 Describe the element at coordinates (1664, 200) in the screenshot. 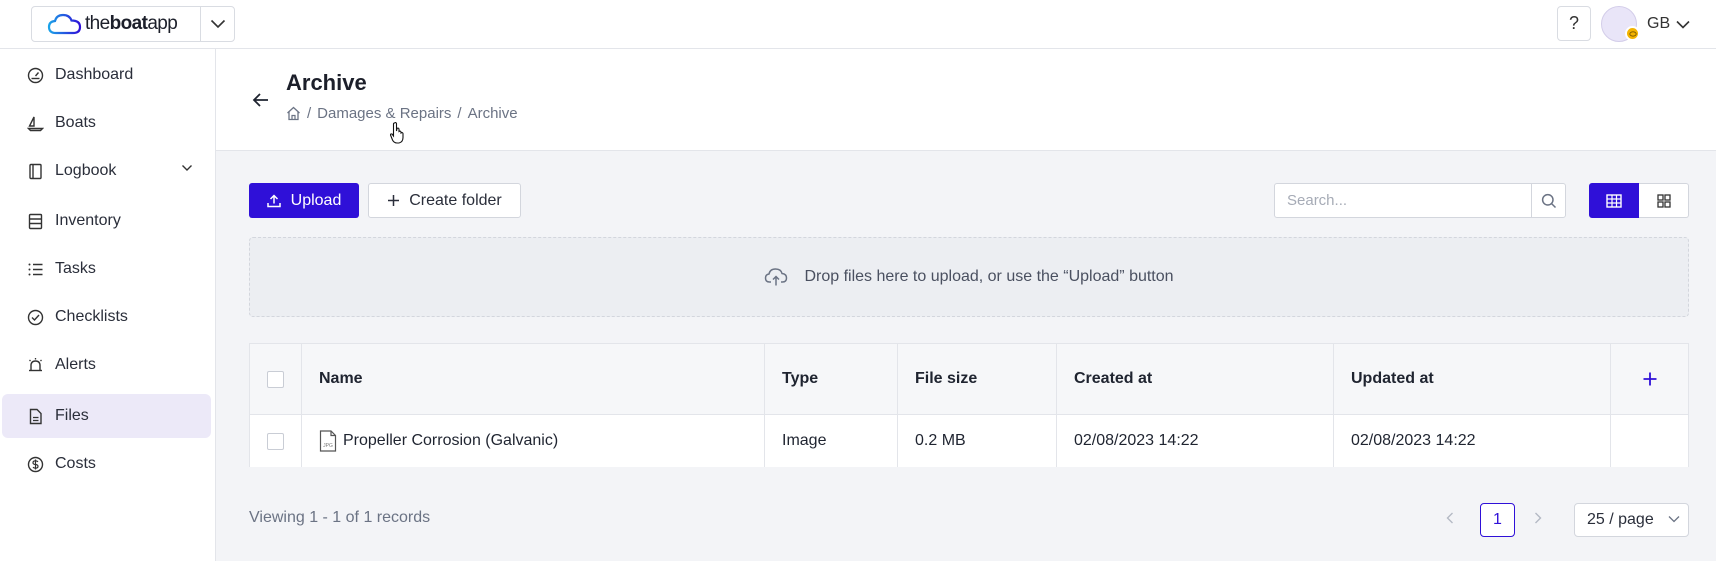

I see `card-view-button` at that location.